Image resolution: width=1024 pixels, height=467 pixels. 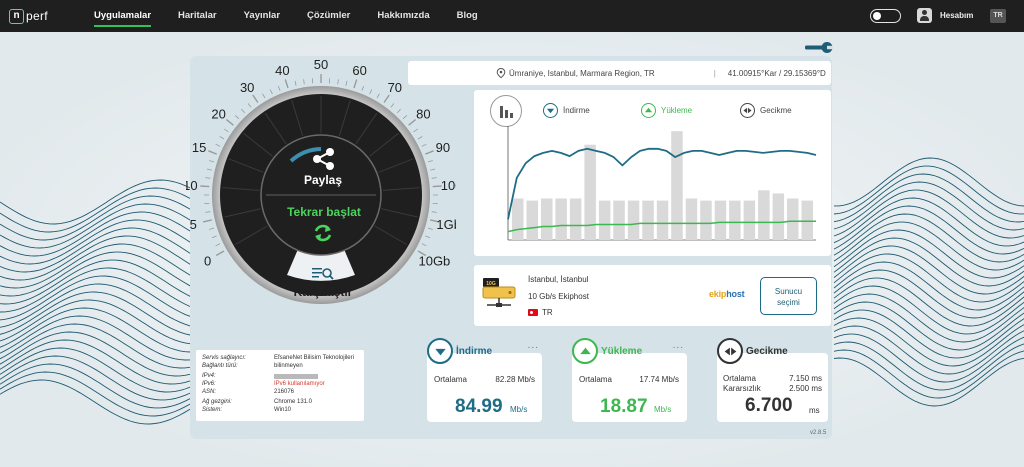 What do you see at coordinates (585, 351) in the screenshot?
I see `upload-result-icon` at bounding box center [585, 351].